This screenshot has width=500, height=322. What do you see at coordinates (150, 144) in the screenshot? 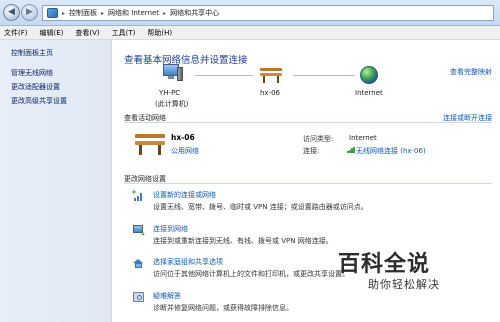
I see `public-network-icon` at bounding box center [150, 144].